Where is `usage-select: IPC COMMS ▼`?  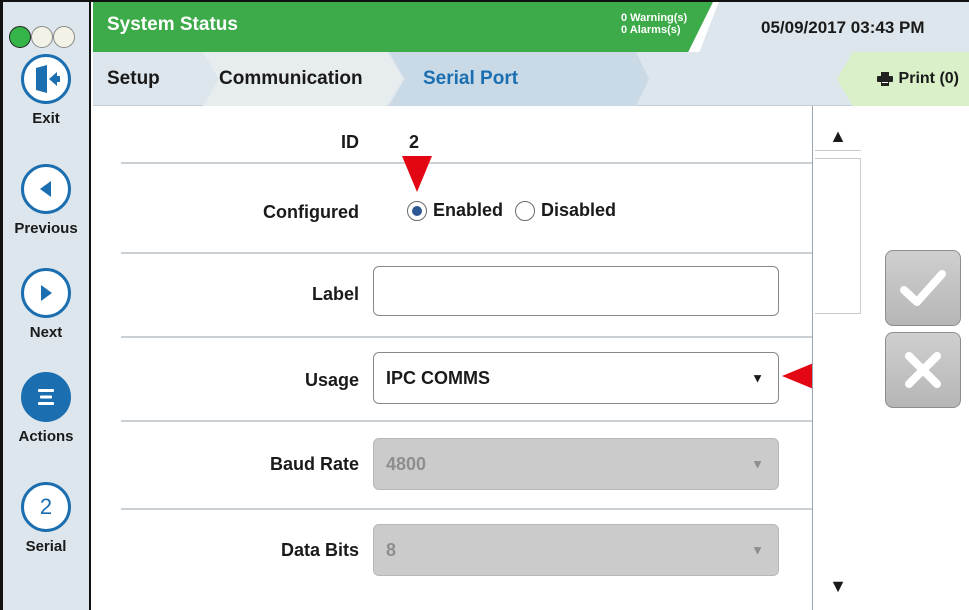 usage-select: IPC COMMS ▼ is located at coordinates (576, 378).